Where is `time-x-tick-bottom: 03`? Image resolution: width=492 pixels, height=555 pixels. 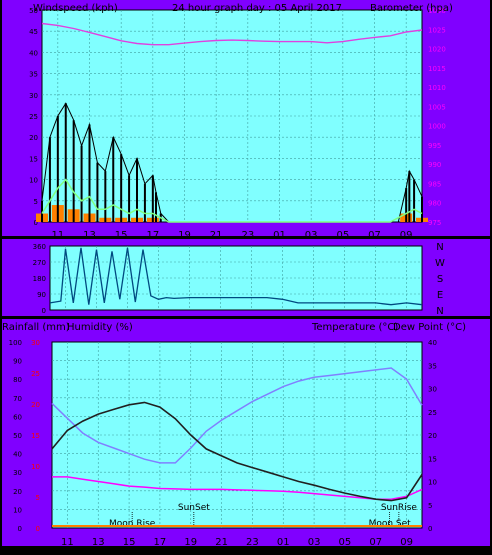
time-x-tick-bottom: 03 is located at coordinates (314, 542).